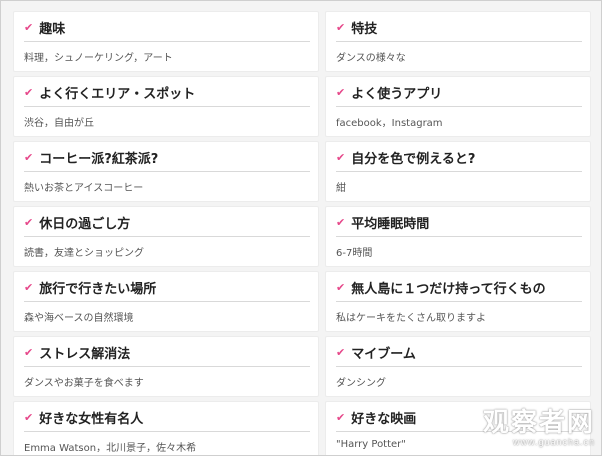 Image resolution: width=602 pixels, height=456 pixels. I want to click on card-title: 好きな映画, so click(384, 419).